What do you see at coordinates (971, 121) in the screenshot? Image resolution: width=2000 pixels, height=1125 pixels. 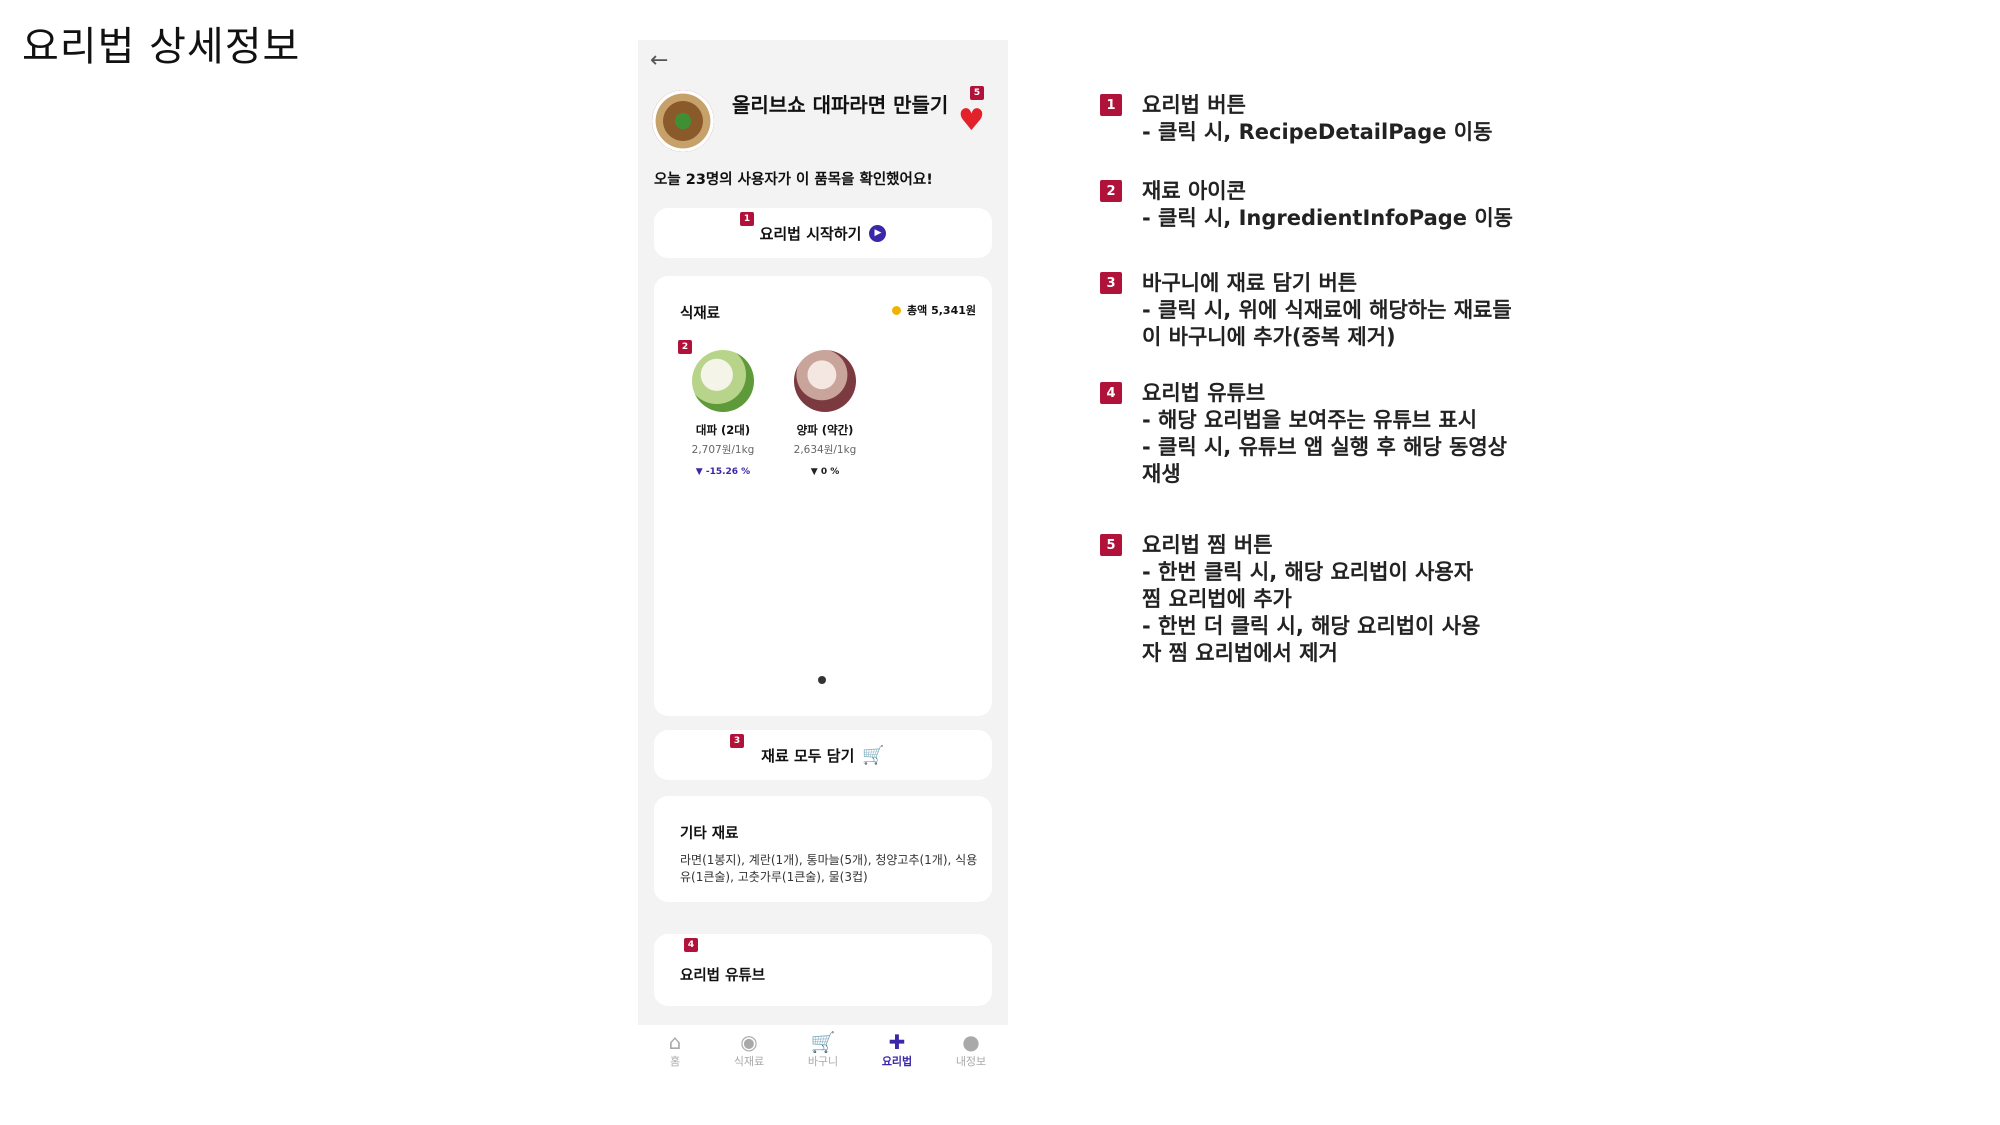 I see `heart-icon: ♥` at bounding box center [971, 121].